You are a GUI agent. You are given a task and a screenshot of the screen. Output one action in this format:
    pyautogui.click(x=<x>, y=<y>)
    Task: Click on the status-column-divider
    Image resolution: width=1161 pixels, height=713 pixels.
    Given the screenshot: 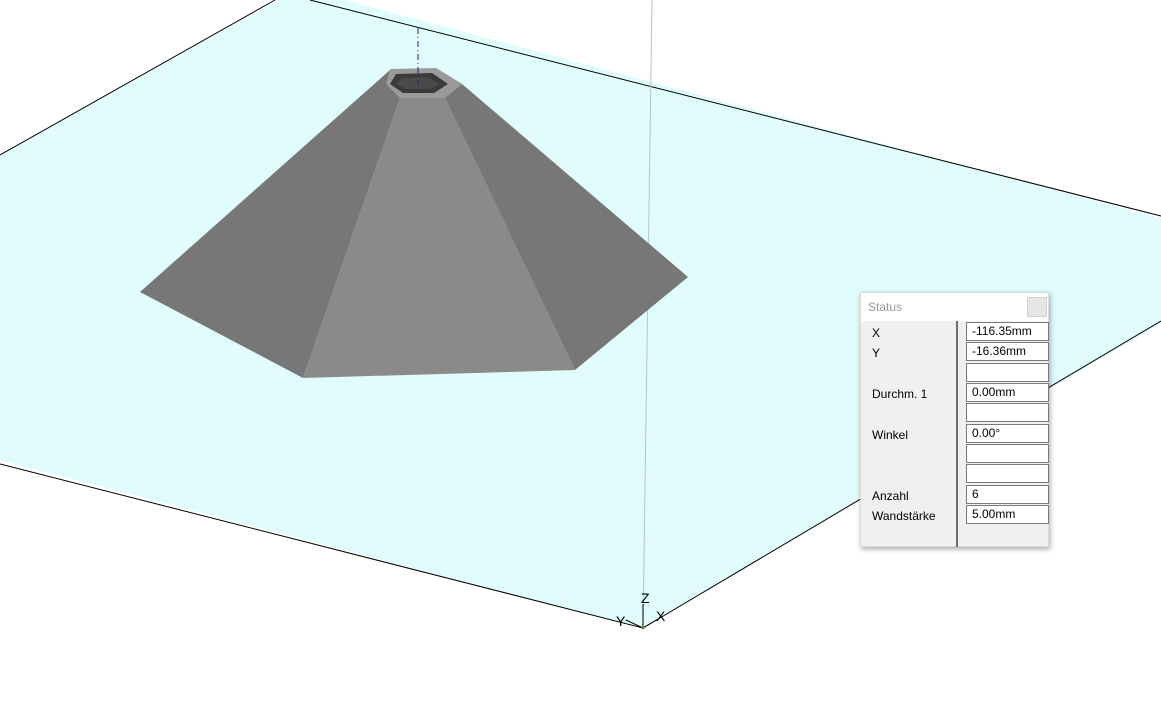 What is the action you would take?
    pyautogui.click(x=957, y=434)
    